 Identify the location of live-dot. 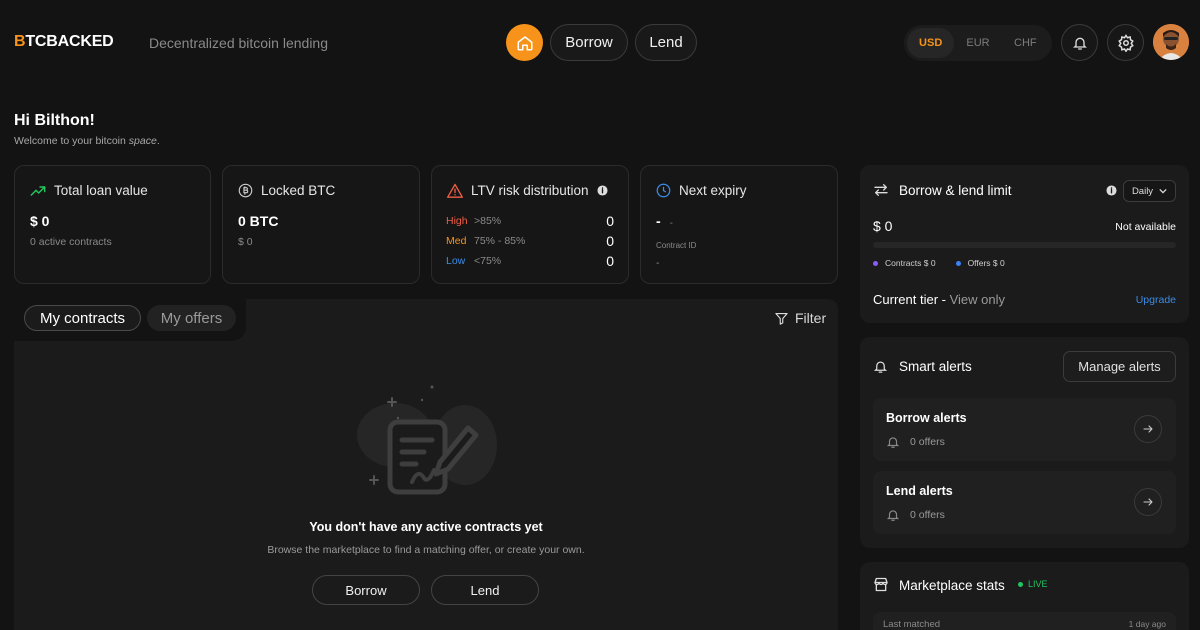
(1020, 584).